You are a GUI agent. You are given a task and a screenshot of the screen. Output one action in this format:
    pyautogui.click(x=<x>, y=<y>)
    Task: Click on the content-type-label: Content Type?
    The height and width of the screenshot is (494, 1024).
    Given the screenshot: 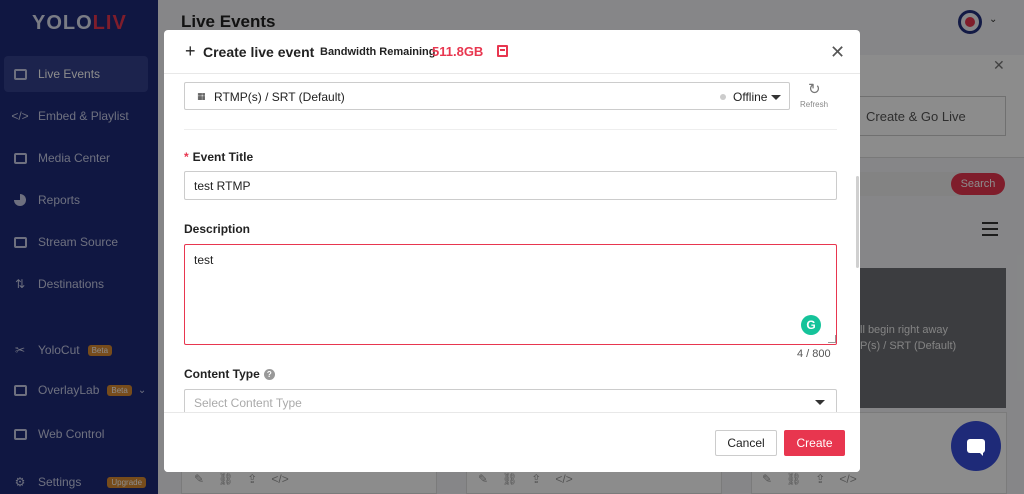 What is the action you would take?
    pyautogui.click(x=229, y=374)
    